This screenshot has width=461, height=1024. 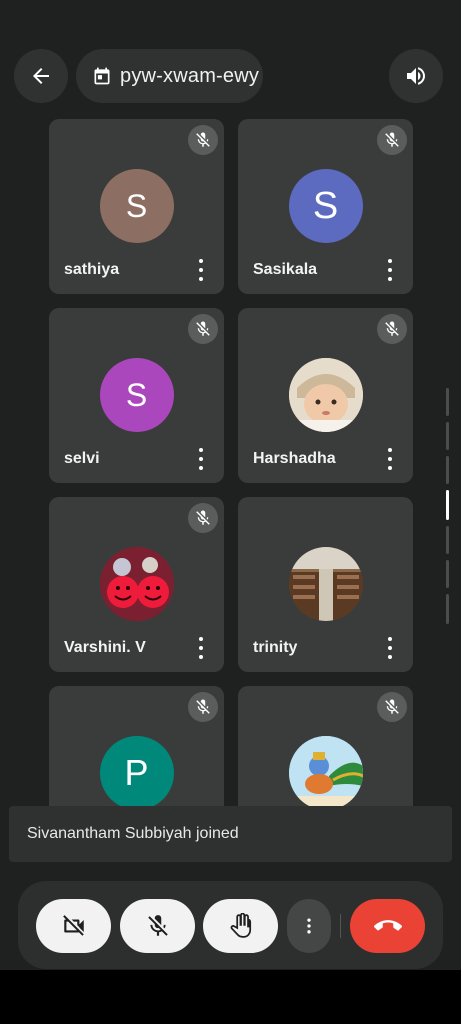 I want to click on speaker-button, so click(x=416, y=76).